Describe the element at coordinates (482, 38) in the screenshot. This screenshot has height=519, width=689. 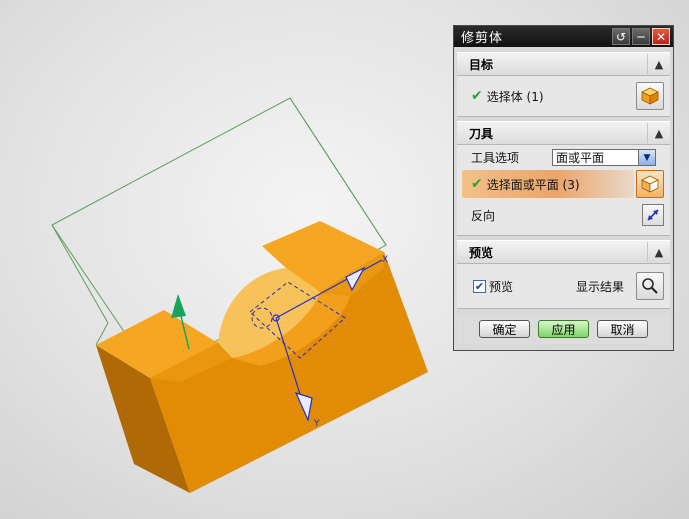
I see `dialog-title: 修剪体` at that location.